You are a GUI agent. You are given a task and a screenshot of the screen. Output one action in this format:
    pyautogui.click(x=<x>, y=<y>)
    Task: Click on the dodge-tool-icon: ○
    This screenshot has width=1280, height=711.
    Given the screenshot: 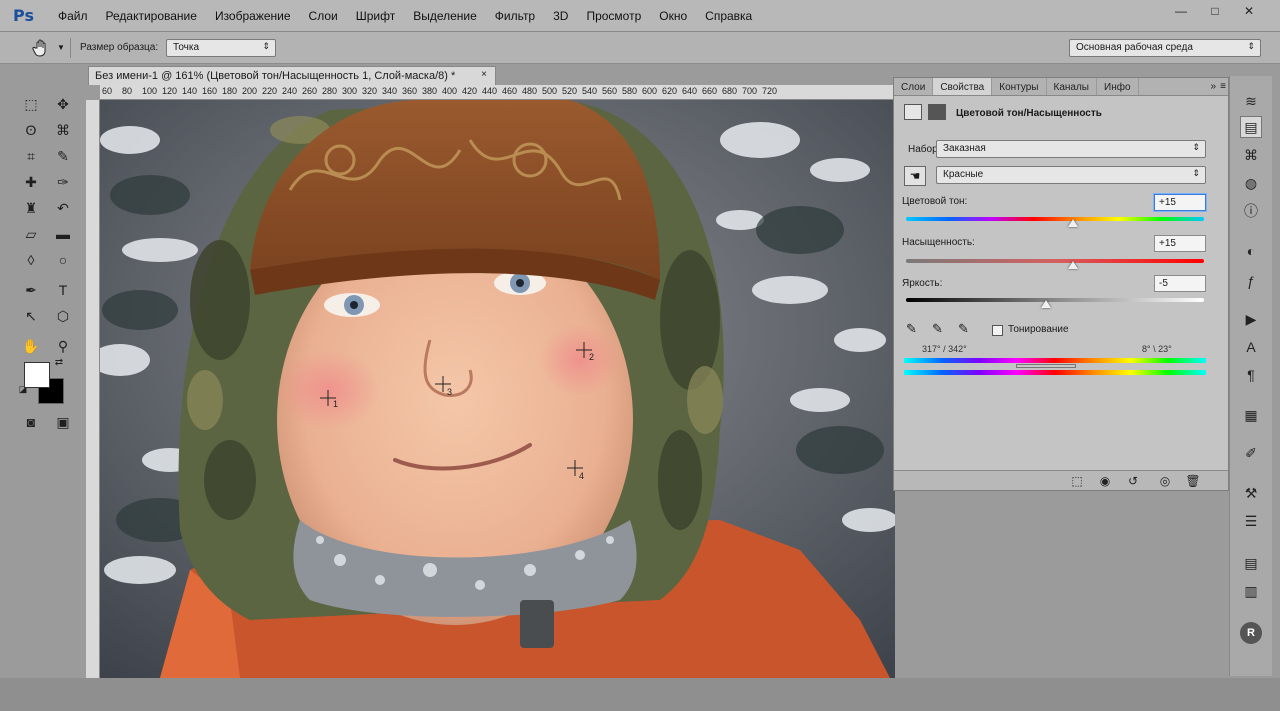 What is the action you would take?
    pyautogui.click(x=63, y=260)
    